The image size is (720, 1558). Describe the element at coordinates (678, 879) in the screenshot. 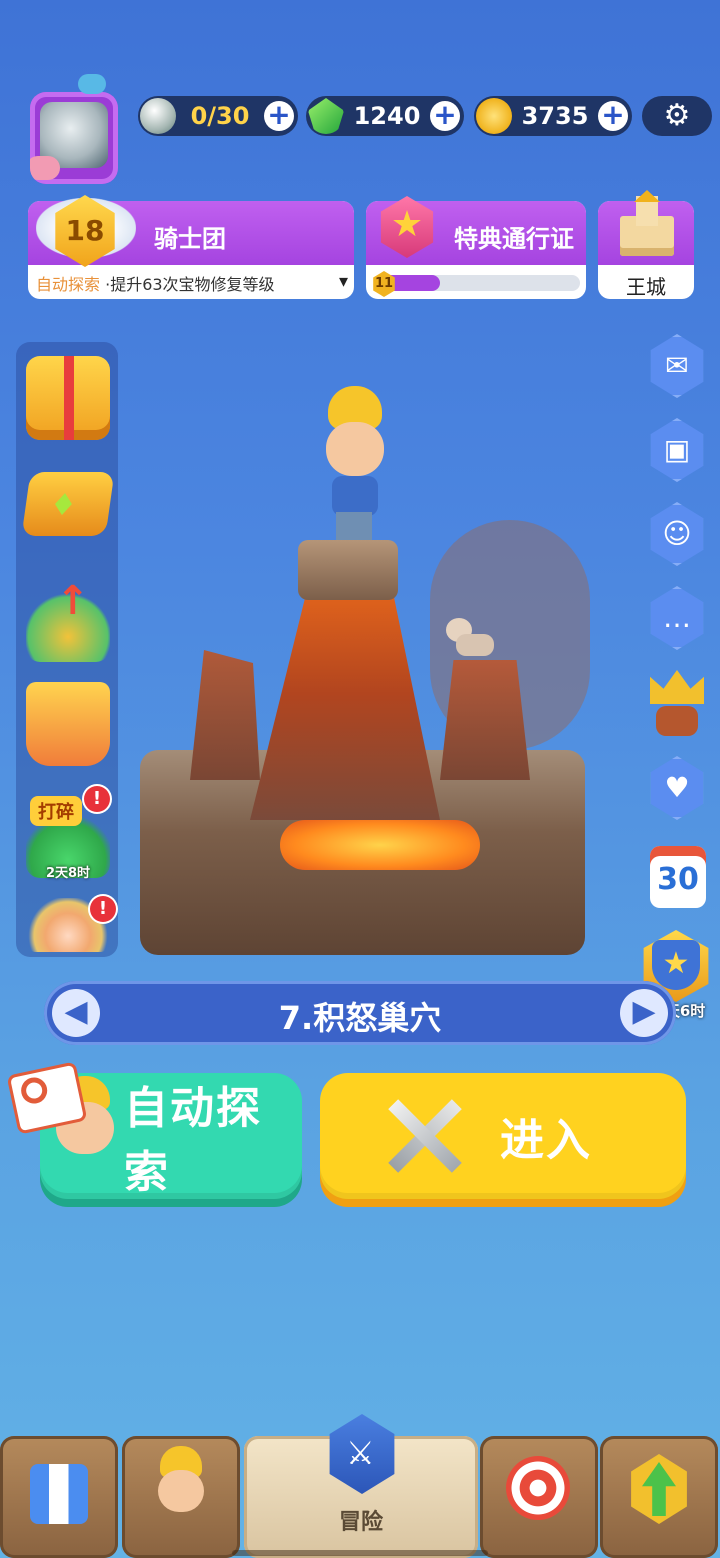

I see `calendar-day: 30` at that location.